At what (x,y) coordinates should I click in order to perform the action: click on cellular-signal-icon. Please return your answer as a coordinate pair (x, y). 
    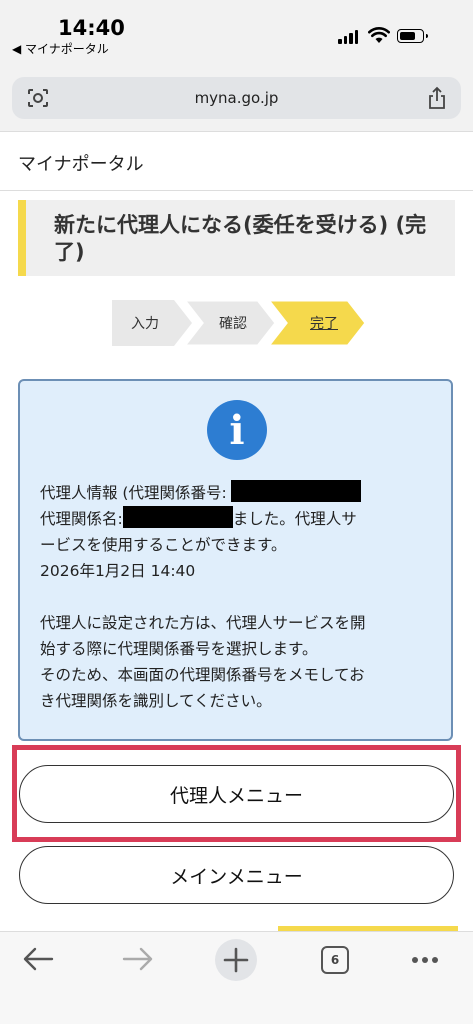
    Looking at the image, I should click on (348, 37).